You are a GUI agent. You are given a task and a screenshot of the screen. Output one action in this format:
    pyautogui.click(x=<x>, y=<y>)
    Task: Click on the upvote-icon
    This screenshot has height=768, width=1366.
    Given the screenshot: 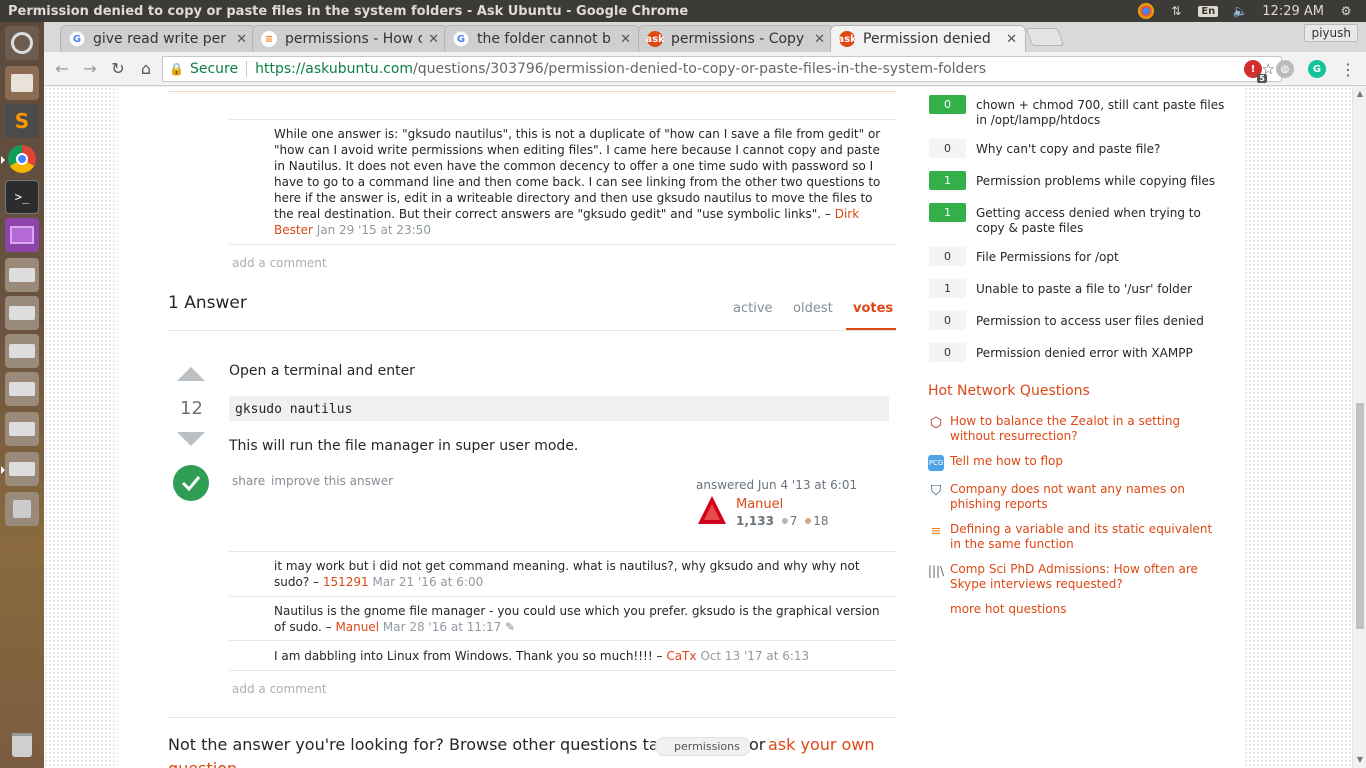 What is the action you would take?
    pyautogui.click(x=191, y=374)
    